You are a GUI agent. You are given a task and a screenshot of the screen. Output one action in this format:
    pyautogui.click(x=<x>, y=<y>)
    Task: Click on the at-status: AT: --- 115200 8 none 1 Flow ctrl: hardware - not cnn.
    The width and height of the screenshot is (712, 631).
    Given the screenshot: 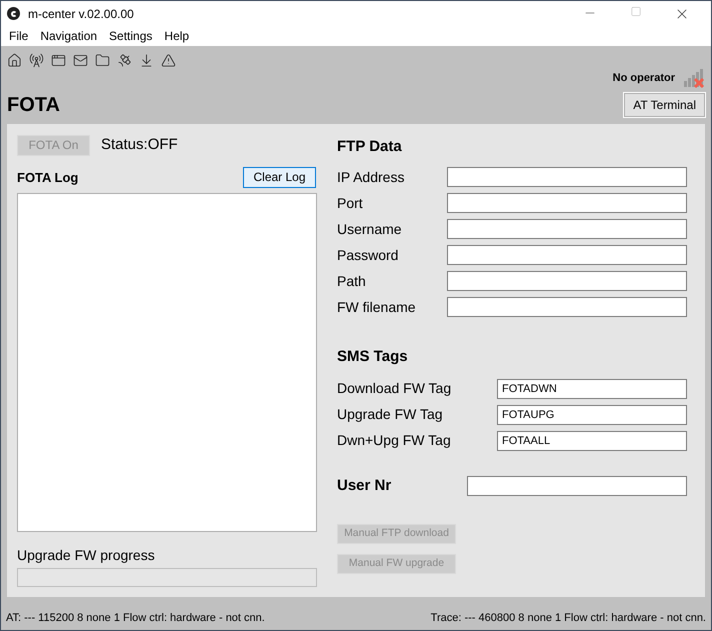 What is the action you would take?
    pyautogui.click(x=135, y=618)
    